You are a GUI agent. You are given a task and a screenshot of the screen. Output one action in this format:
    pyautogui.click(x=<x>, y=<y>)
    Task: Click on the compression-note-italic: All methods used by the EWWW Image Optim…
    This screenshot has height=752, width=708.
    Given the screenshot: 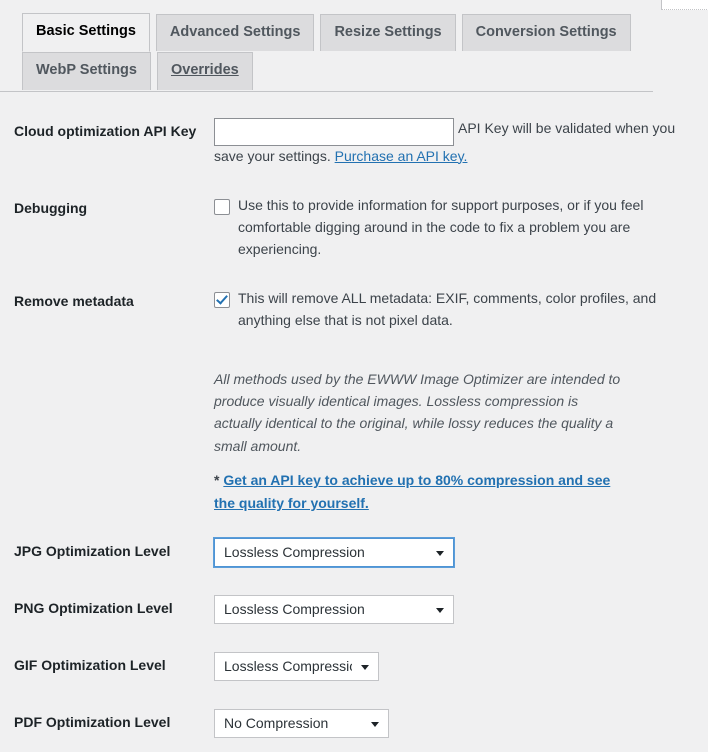 What is the action you would take?
    pyautogui.click(x=417, y=412)
    